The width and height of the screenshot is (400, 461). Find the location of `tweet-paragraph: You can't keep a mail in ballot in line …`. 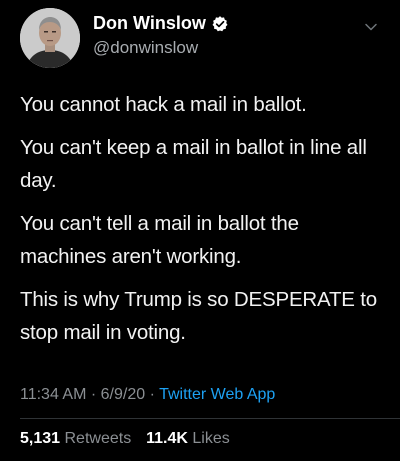

tweet-paragraph: You can't keep a mail in ballot in line … is located at coordinates (193, 164).